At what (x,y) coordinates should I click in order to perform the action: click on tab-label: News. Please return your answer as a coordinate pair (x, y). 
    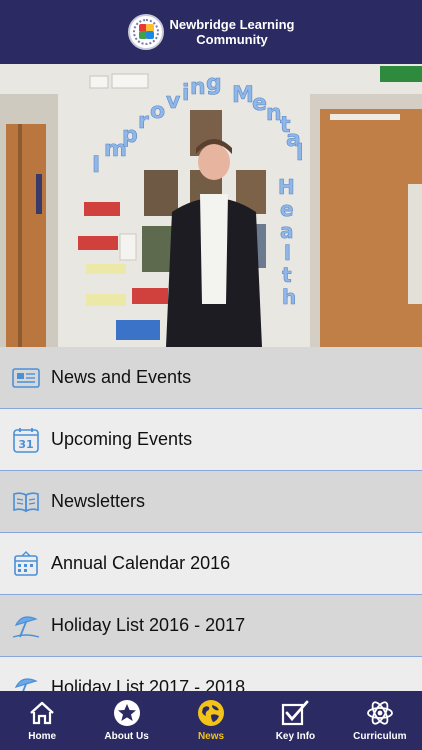
    Looking at the image, I should click on (211, 736).